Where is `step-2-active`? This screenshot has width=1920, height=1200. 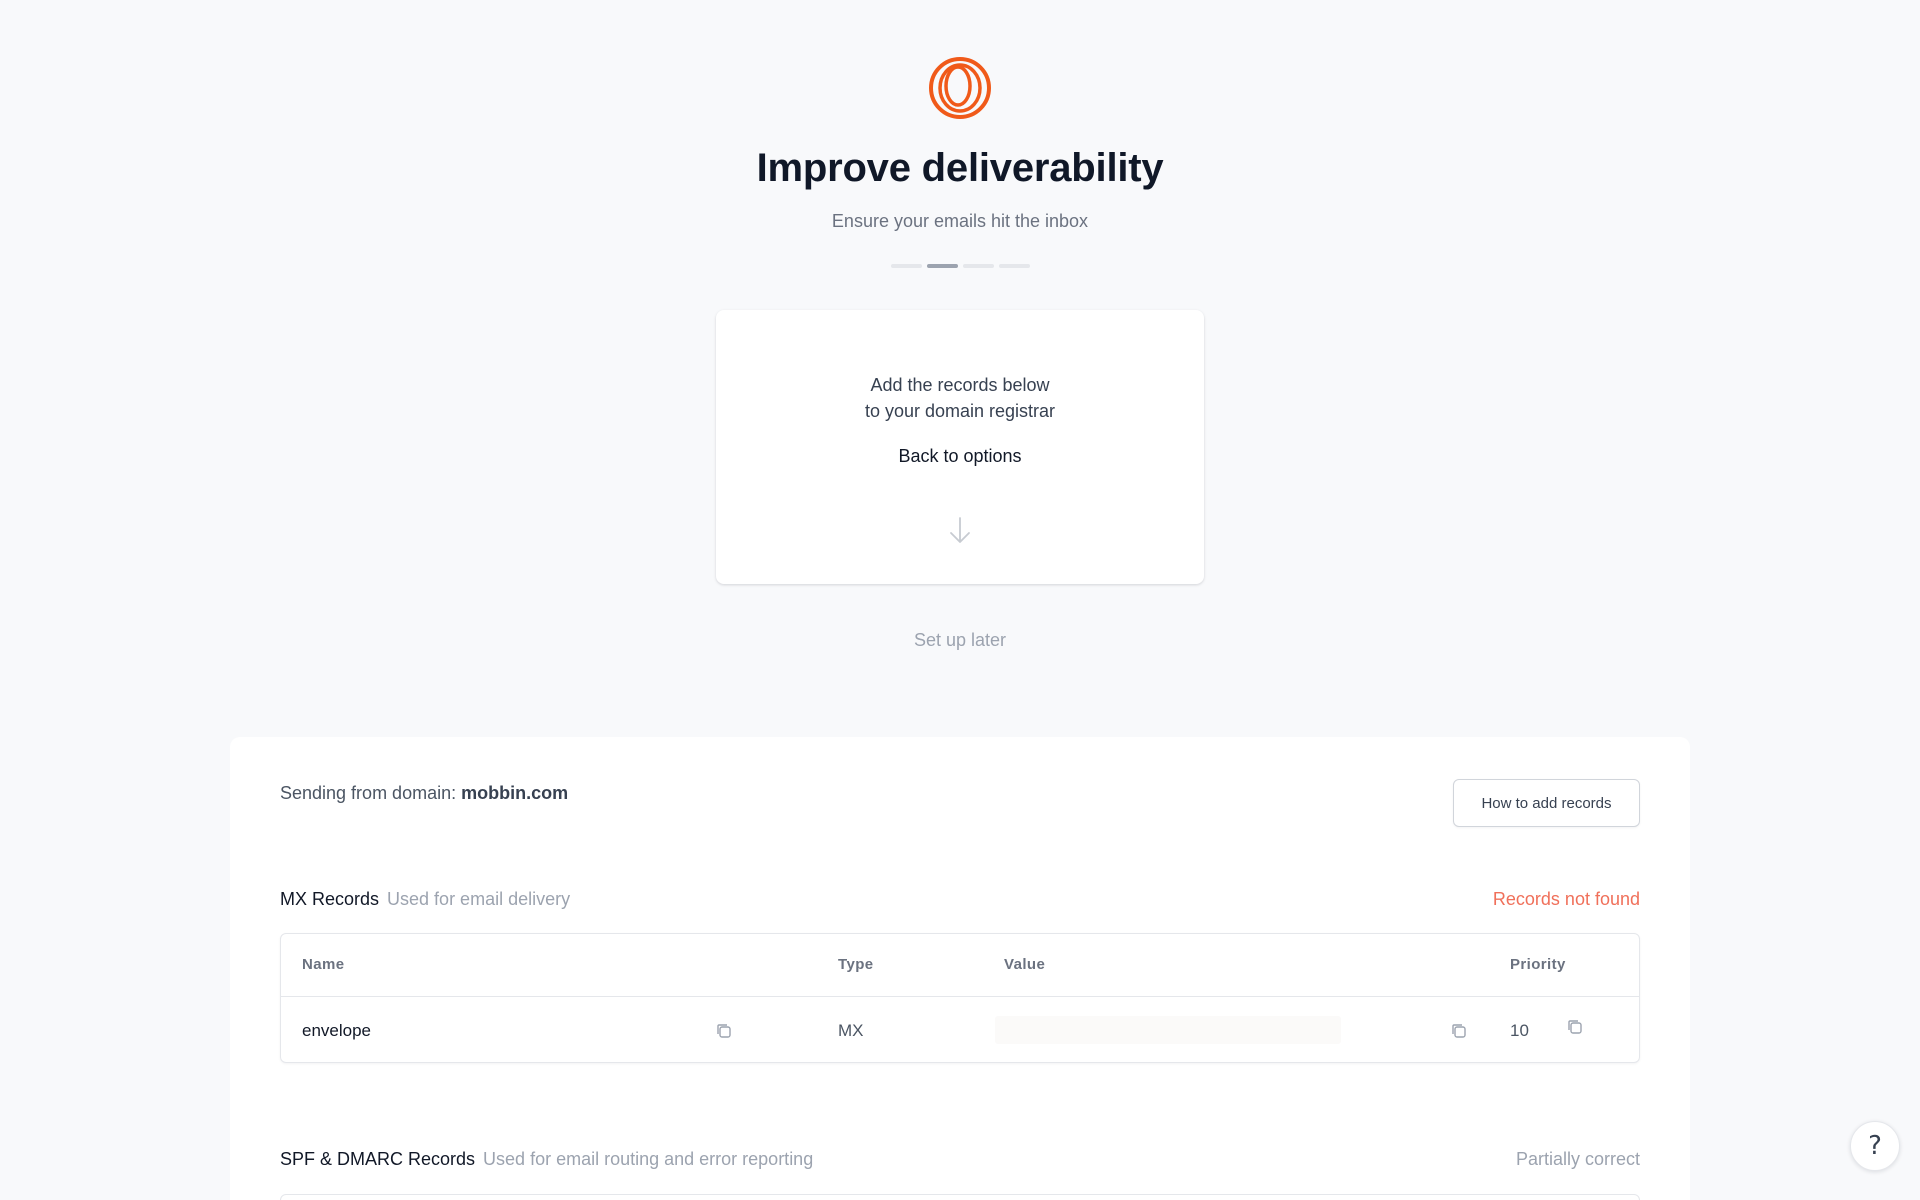
step-2-active is located at coordinates (942, 266).